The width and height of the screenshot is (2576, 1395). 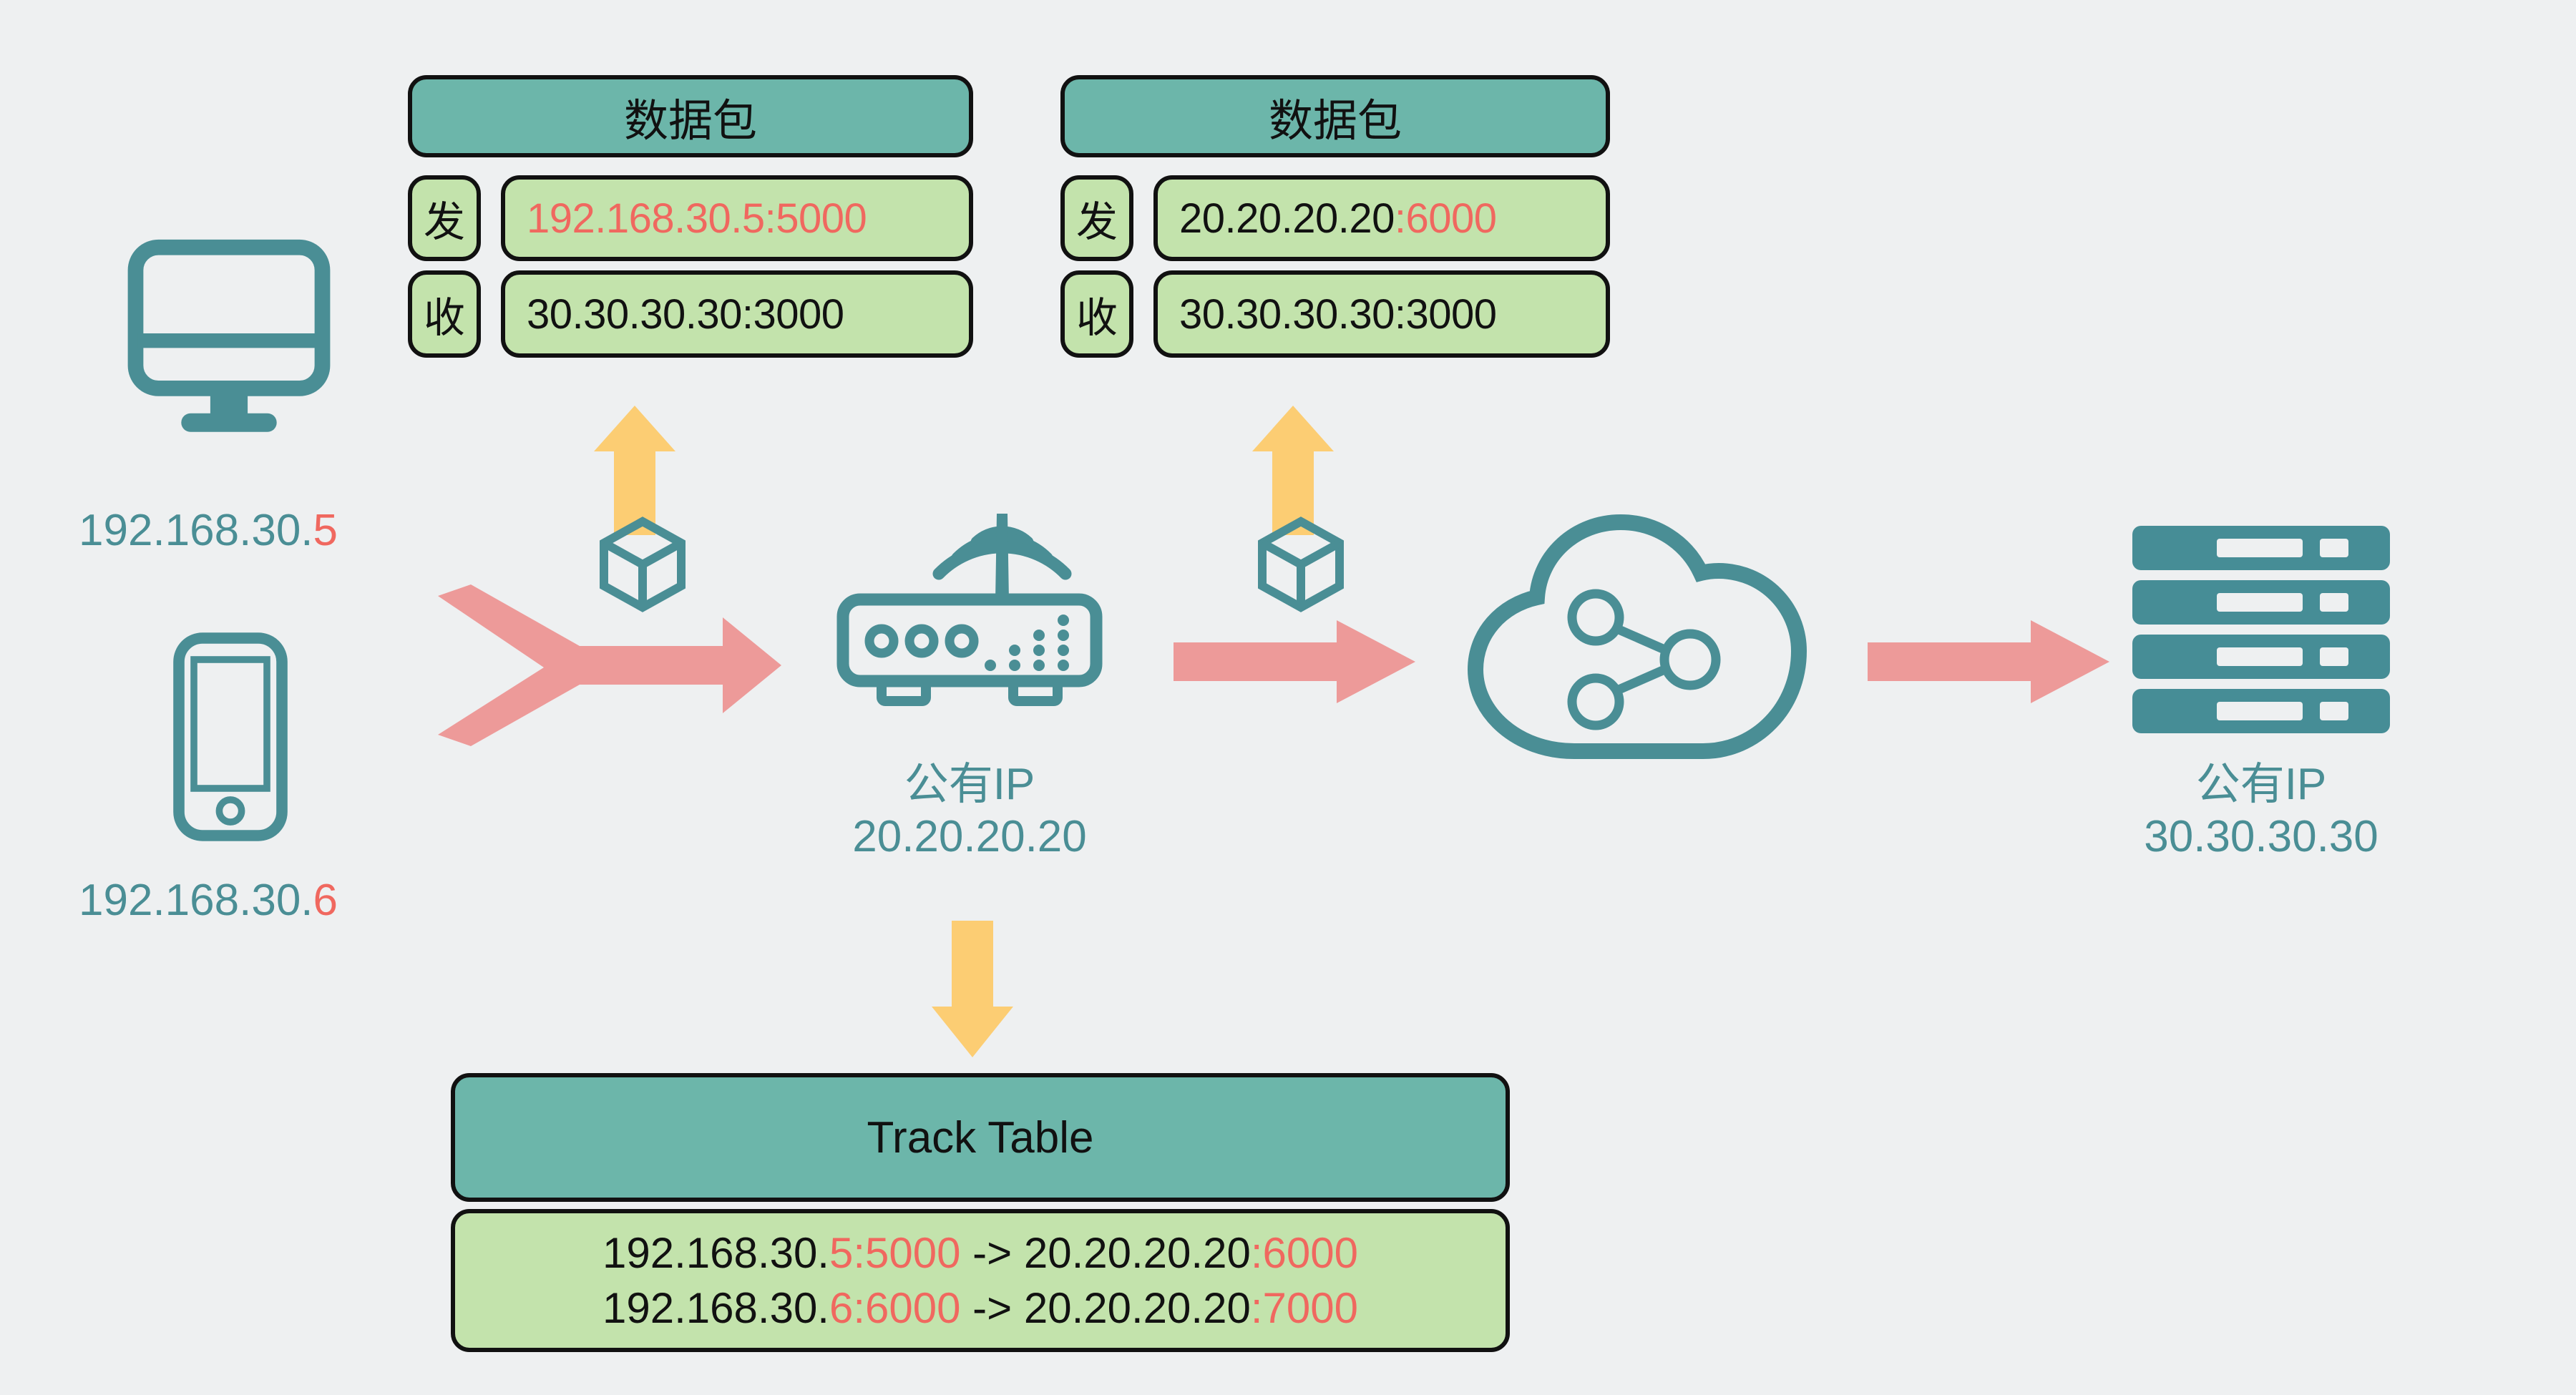 I want to click on arrow-up-icon, so click(x=634, y=471).